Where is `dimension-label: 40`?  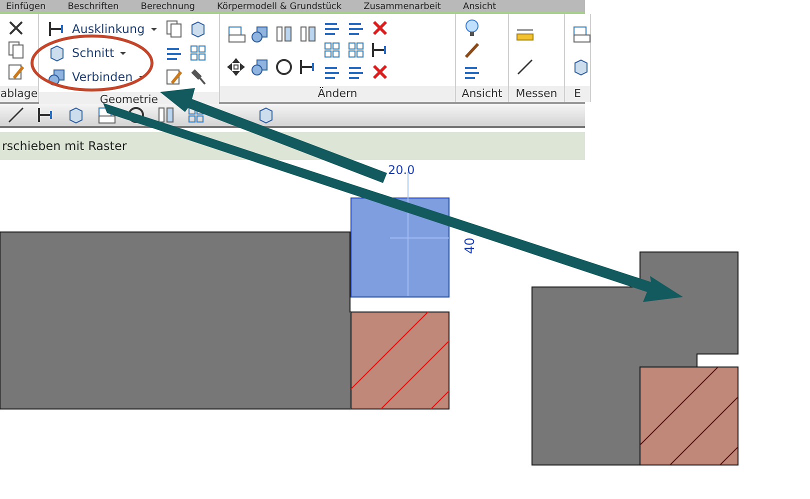
dimension-label: 40 is located at coordinates (470, 245).